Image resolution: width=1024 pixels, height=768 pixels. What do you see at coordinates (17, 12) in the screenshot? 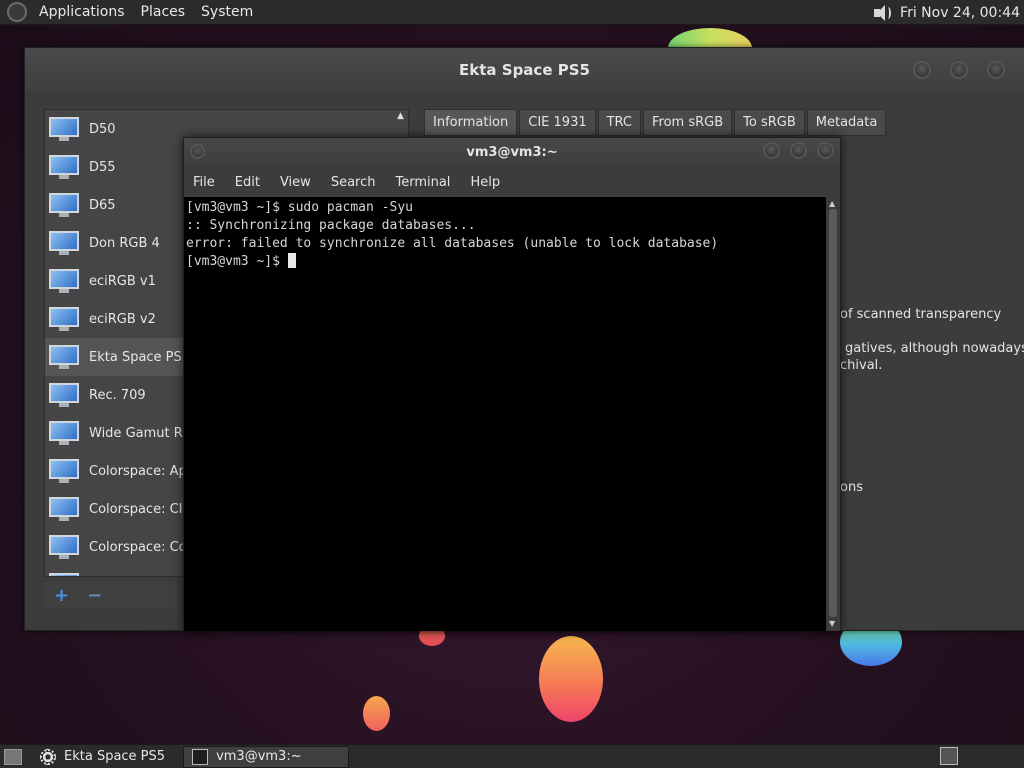
I see `distro-logo-icon` at bounding box center [17, 12].